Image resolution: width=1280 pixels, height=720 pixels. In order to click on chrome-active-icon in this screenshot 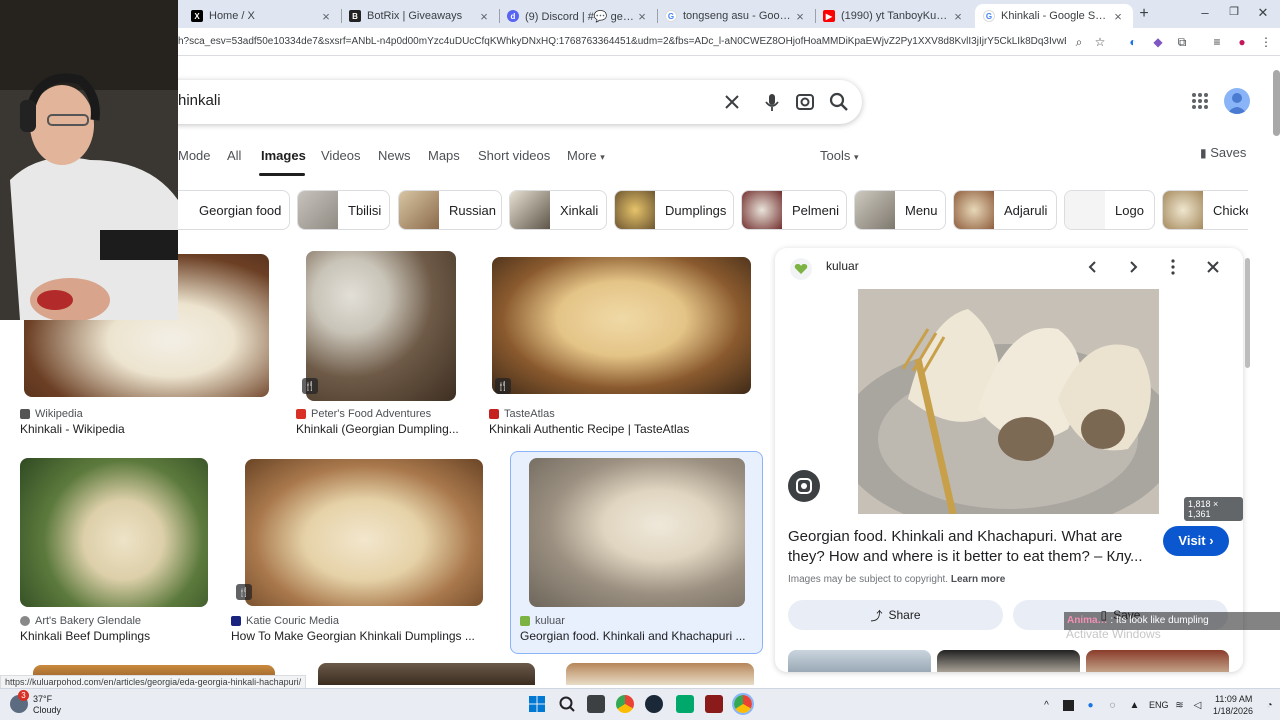, I will do `click(743, 704)`.